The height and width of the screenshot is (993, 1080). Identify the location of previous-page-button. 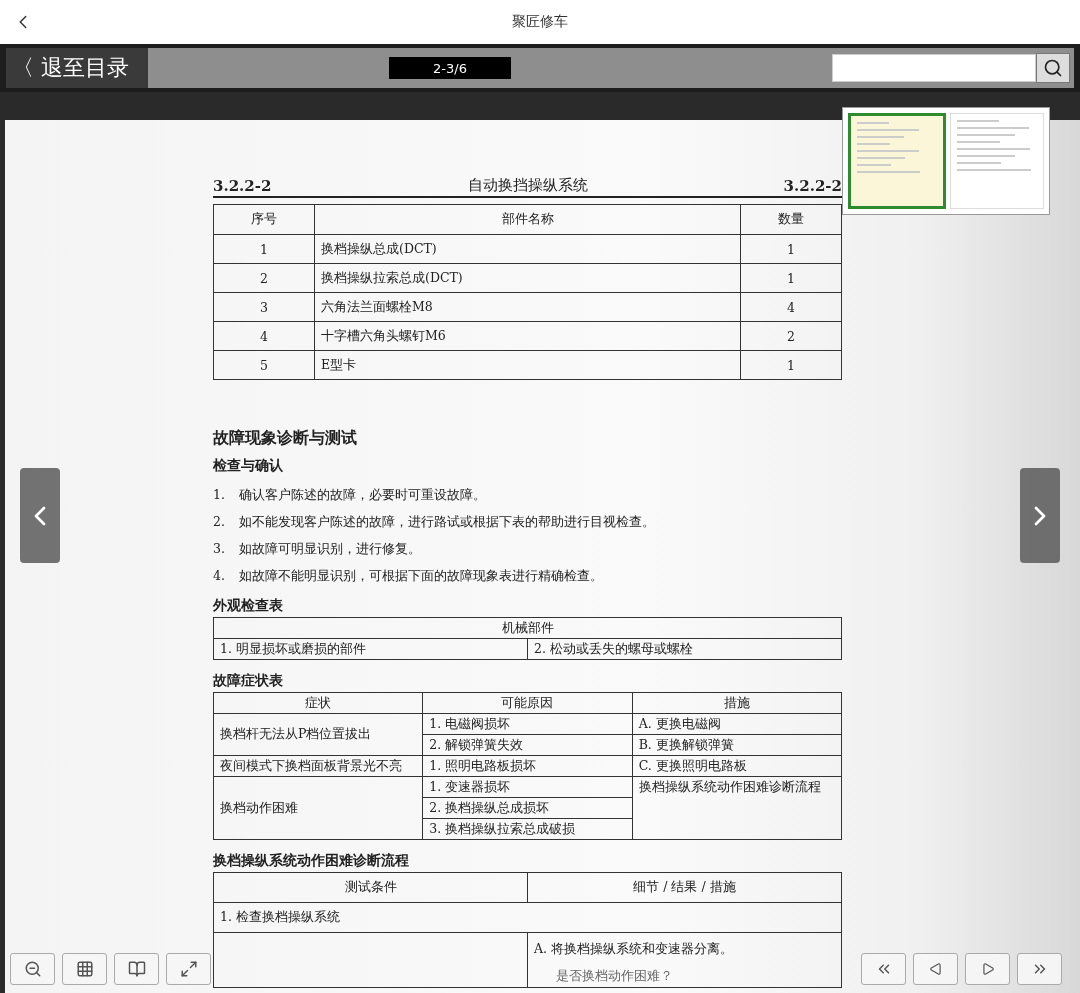
(40, 515).